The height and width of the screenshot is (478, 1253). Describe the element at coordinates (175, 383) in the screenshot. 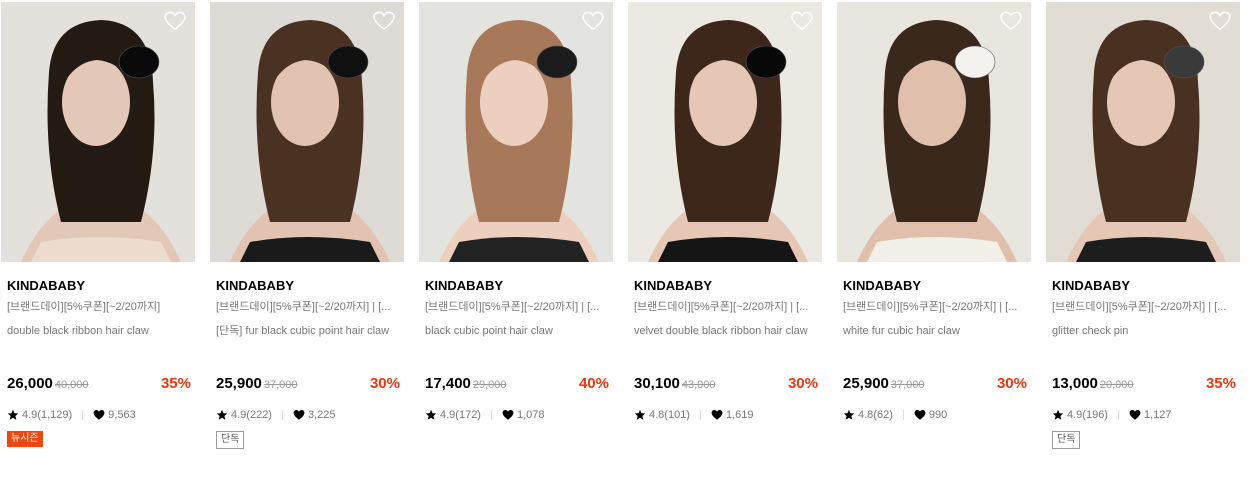

I see `discount-rate: 35%` at that location.